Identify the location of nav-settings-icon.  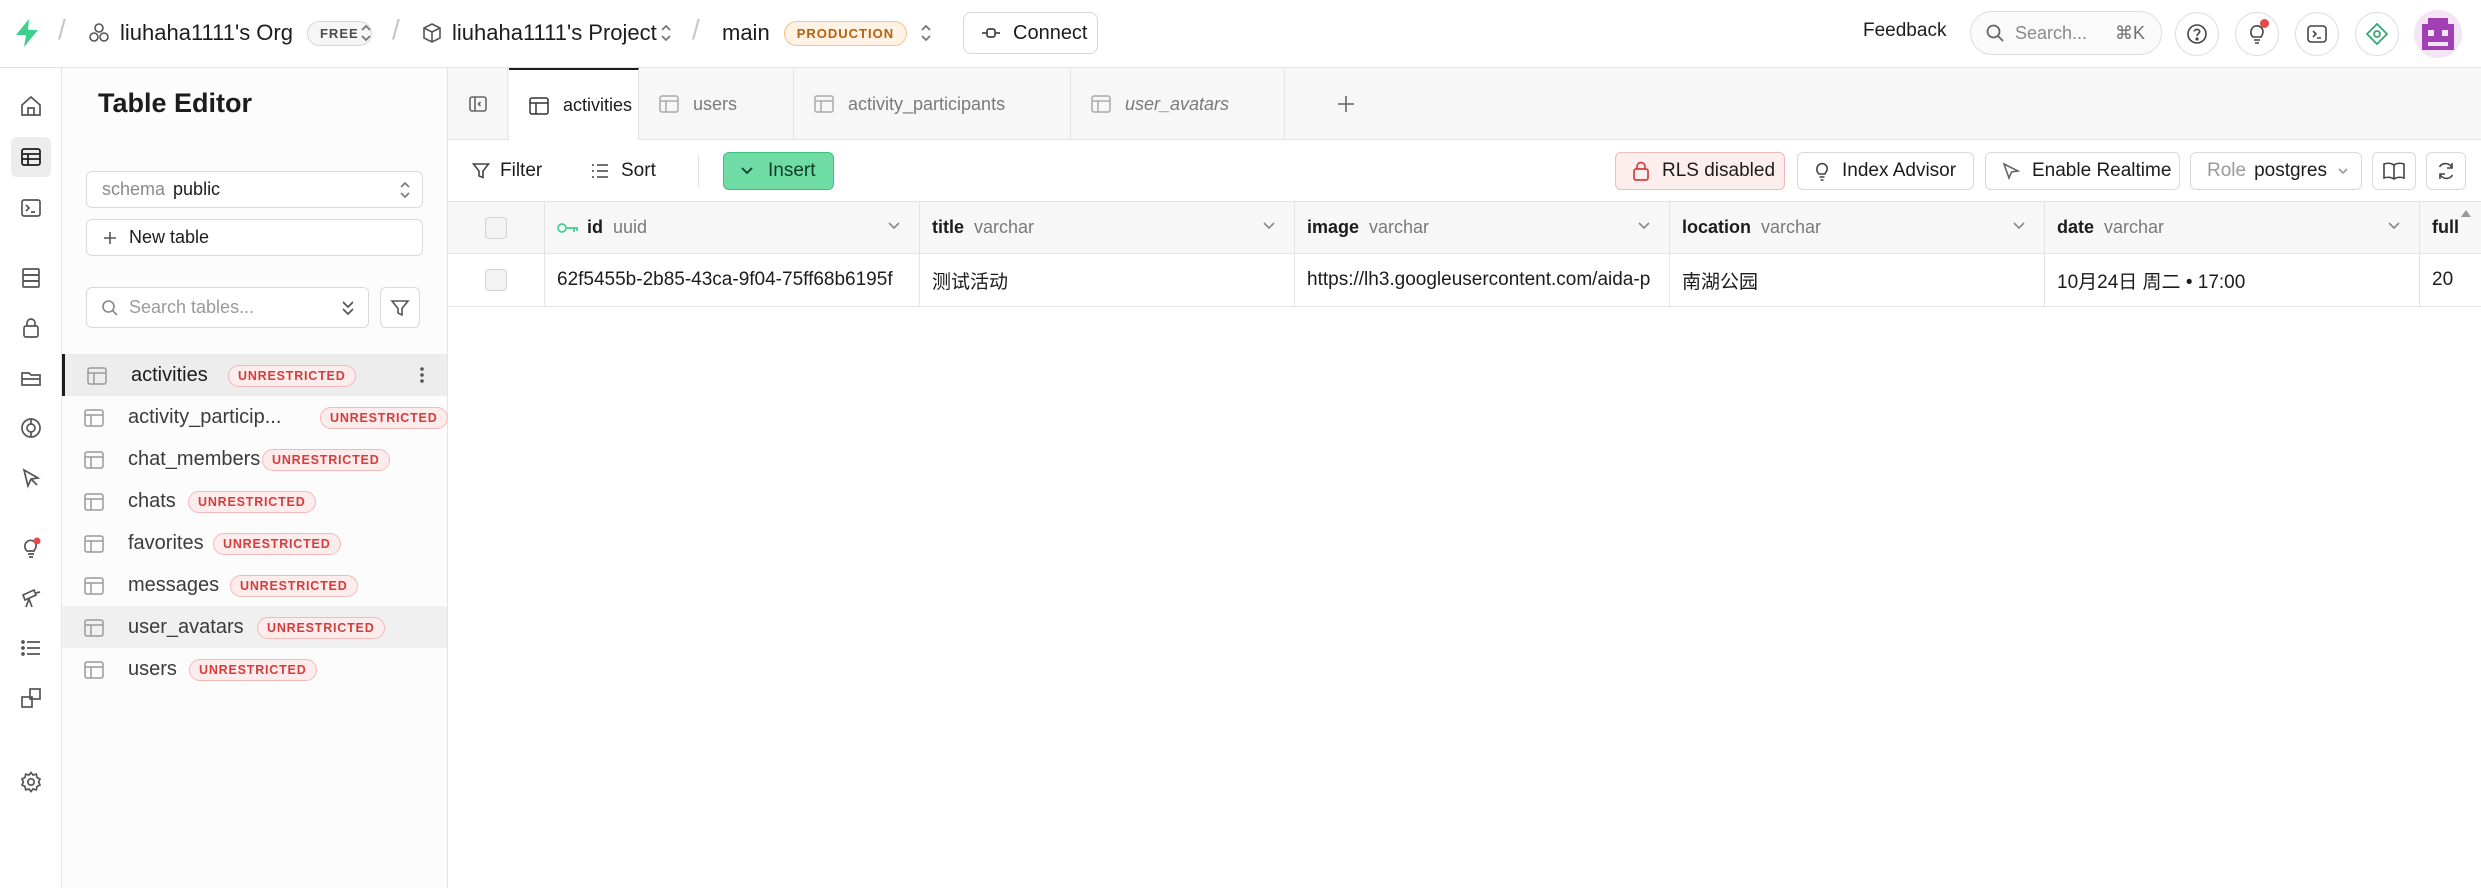
(31, 782).